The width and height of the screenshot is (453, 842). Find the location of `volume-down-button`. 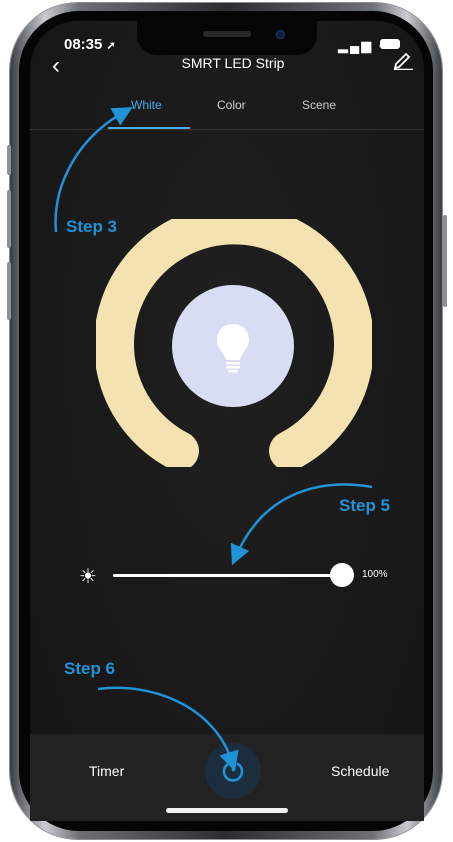

volume-down-button is located at coordinates (9, 291).